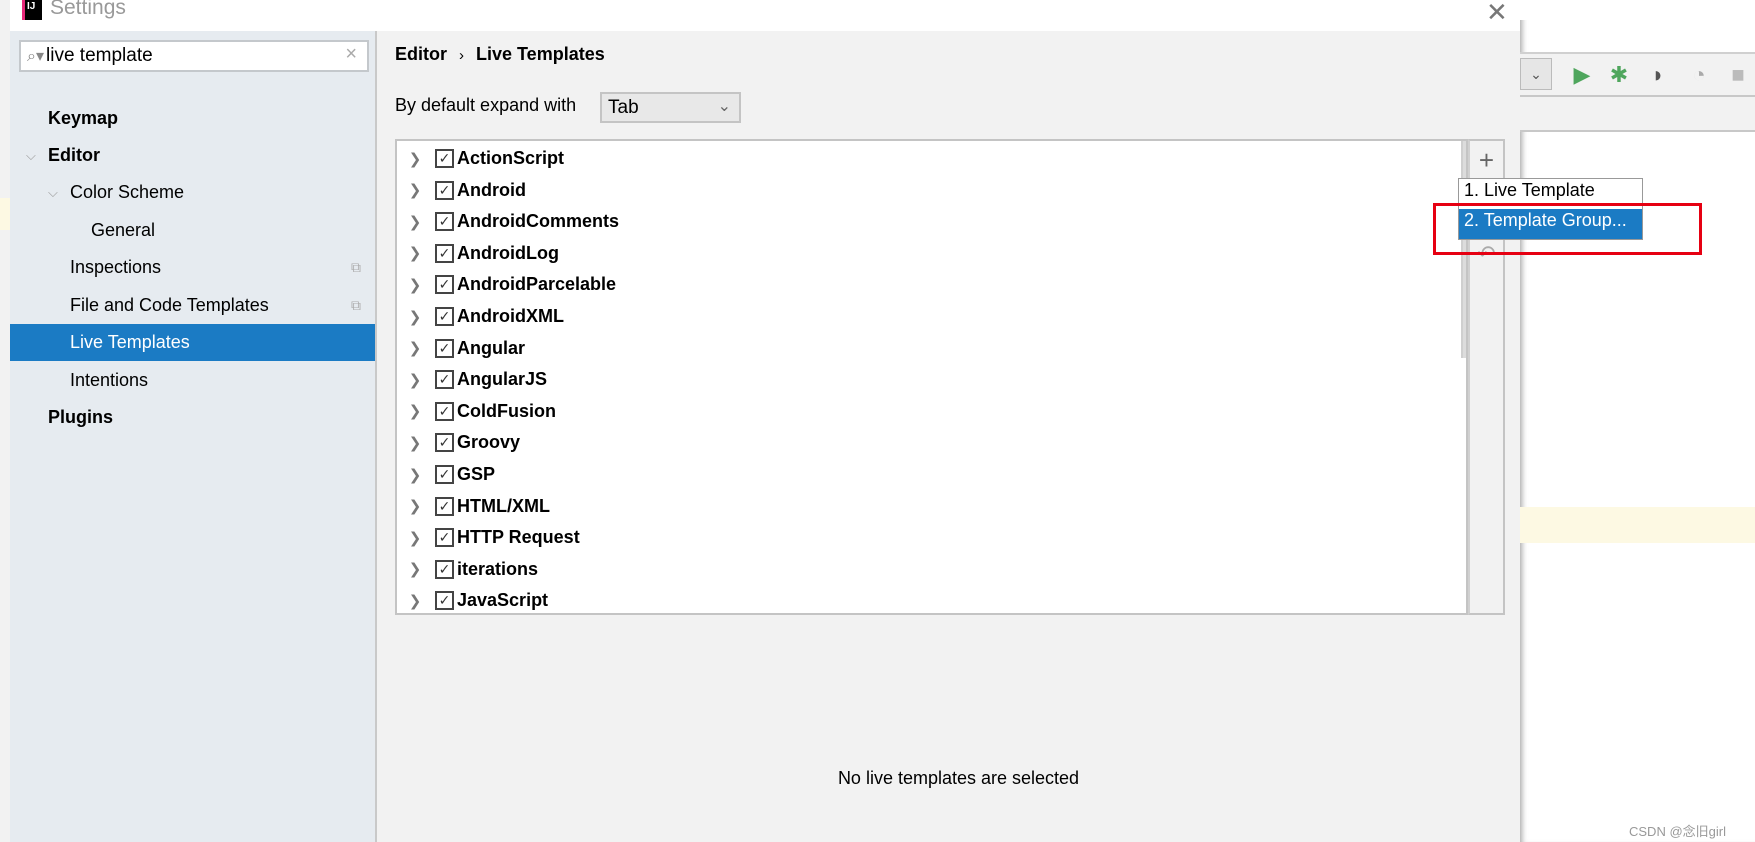 This screenshot has height=842, width=1755. Describe the element at coordinates (74, 155) in the screenshot. I see `sidebar-item-label: Editor` at that location.